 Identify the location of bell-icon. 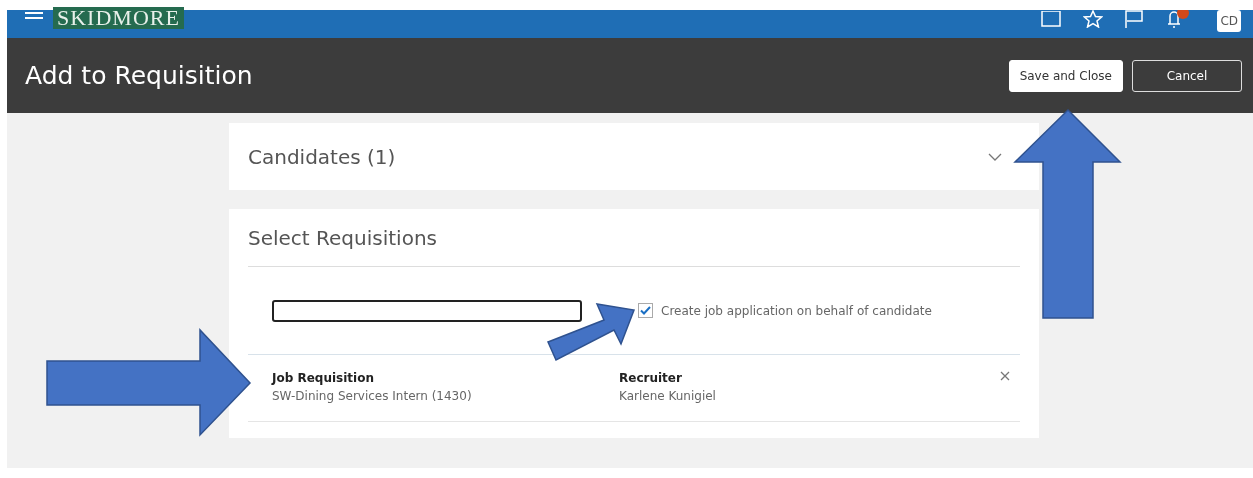
(1177, 19).